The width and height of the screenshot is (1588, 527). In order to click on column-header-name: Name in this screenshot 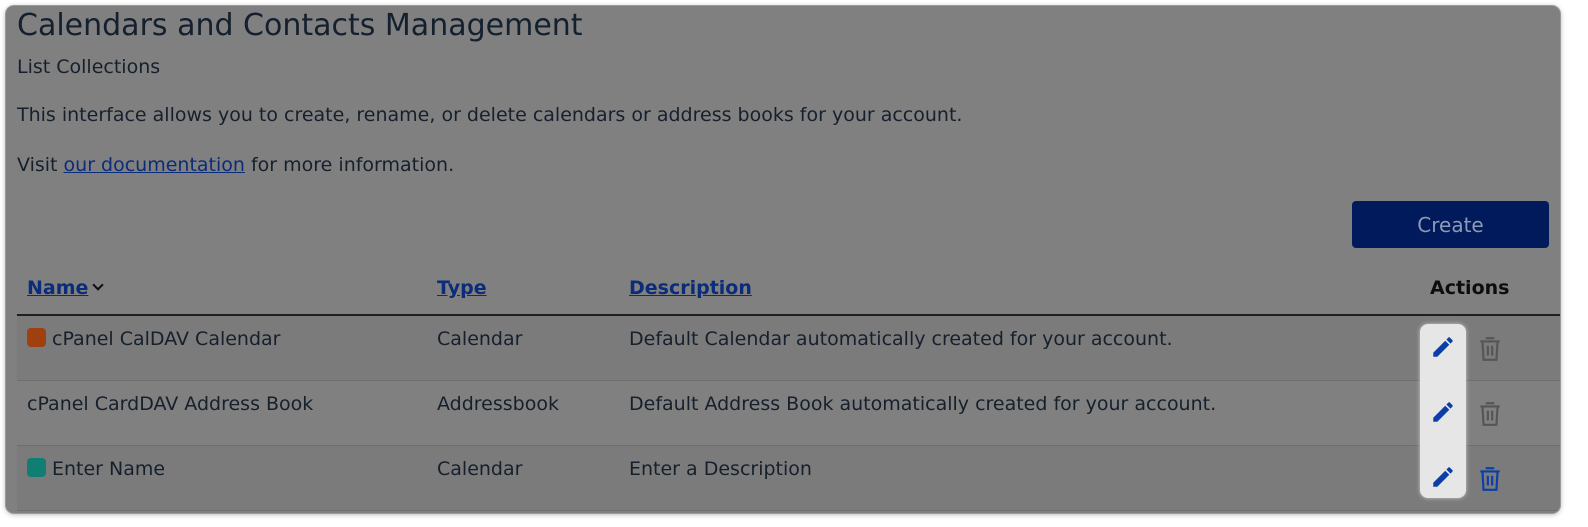, I will do `click(66, 288)`.